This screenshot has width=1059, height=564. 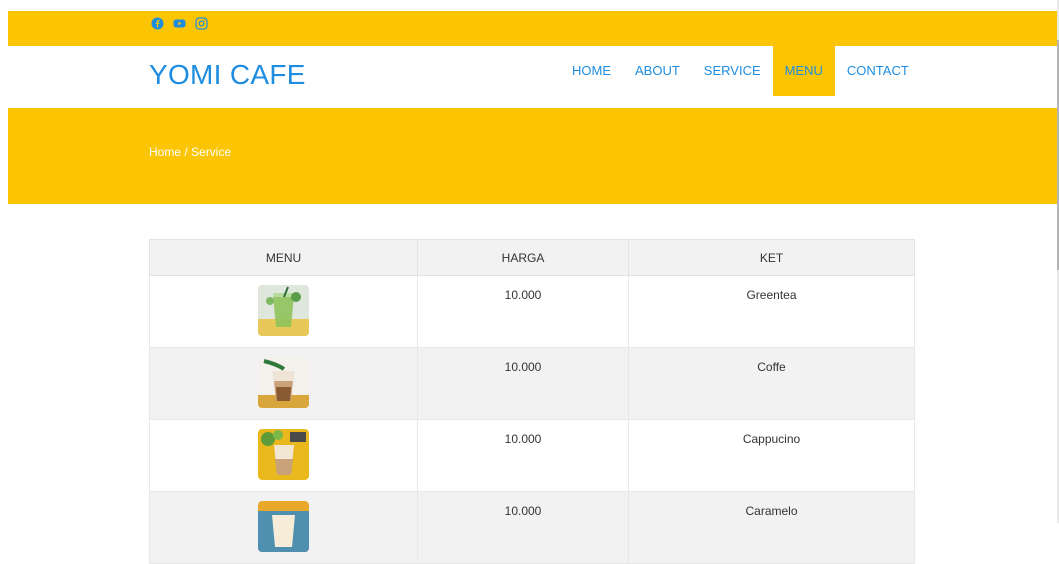 What do you see at coordinates (190, 152) in the screenshot?
I see `breadcrumb: Home / Service` at bounding box center [190, 152].